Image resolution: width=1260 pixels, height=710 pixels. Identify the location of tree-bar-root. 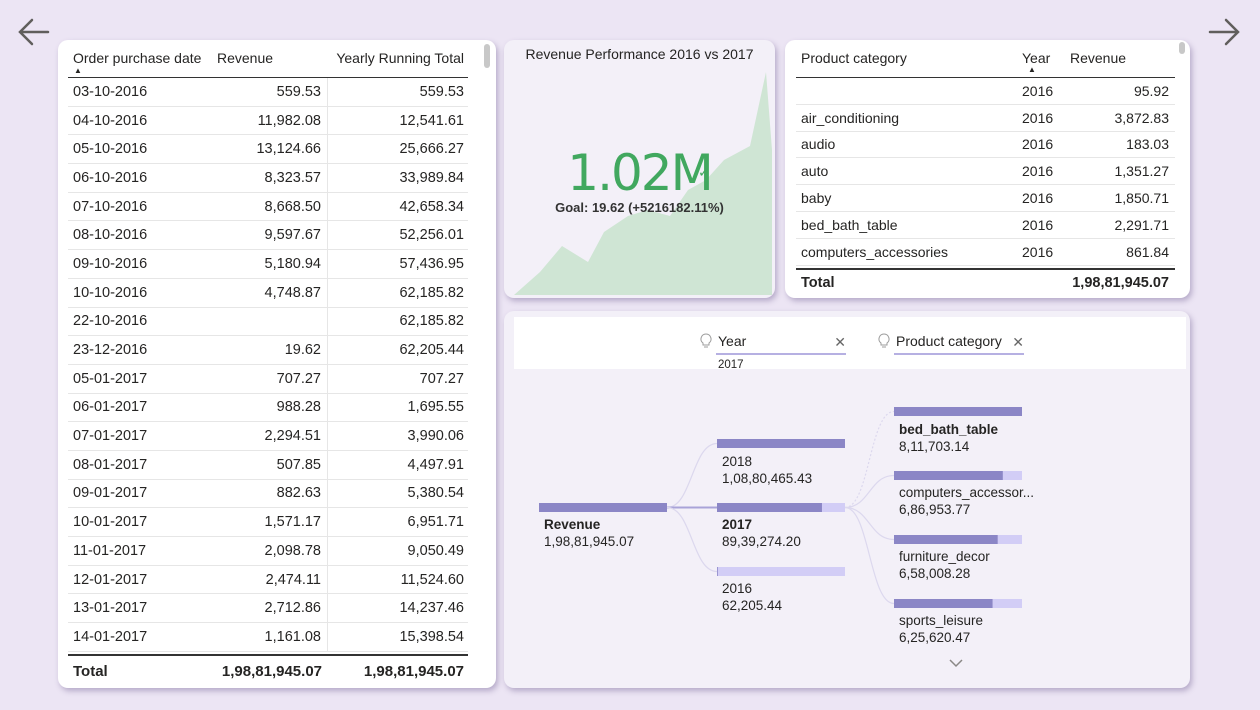
(603, 507).